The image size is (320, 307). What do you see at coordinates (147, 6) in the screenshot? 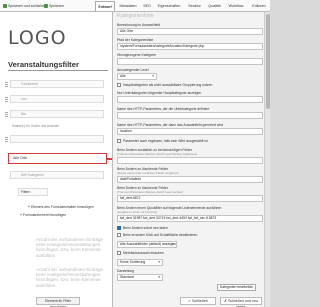
I see `tab-seo: SEO` at bounding box center [147, 6].